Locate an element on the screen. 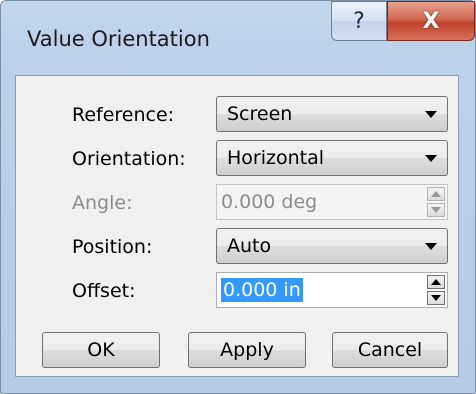  position-value: Auto is located at coordinates (249, 246).